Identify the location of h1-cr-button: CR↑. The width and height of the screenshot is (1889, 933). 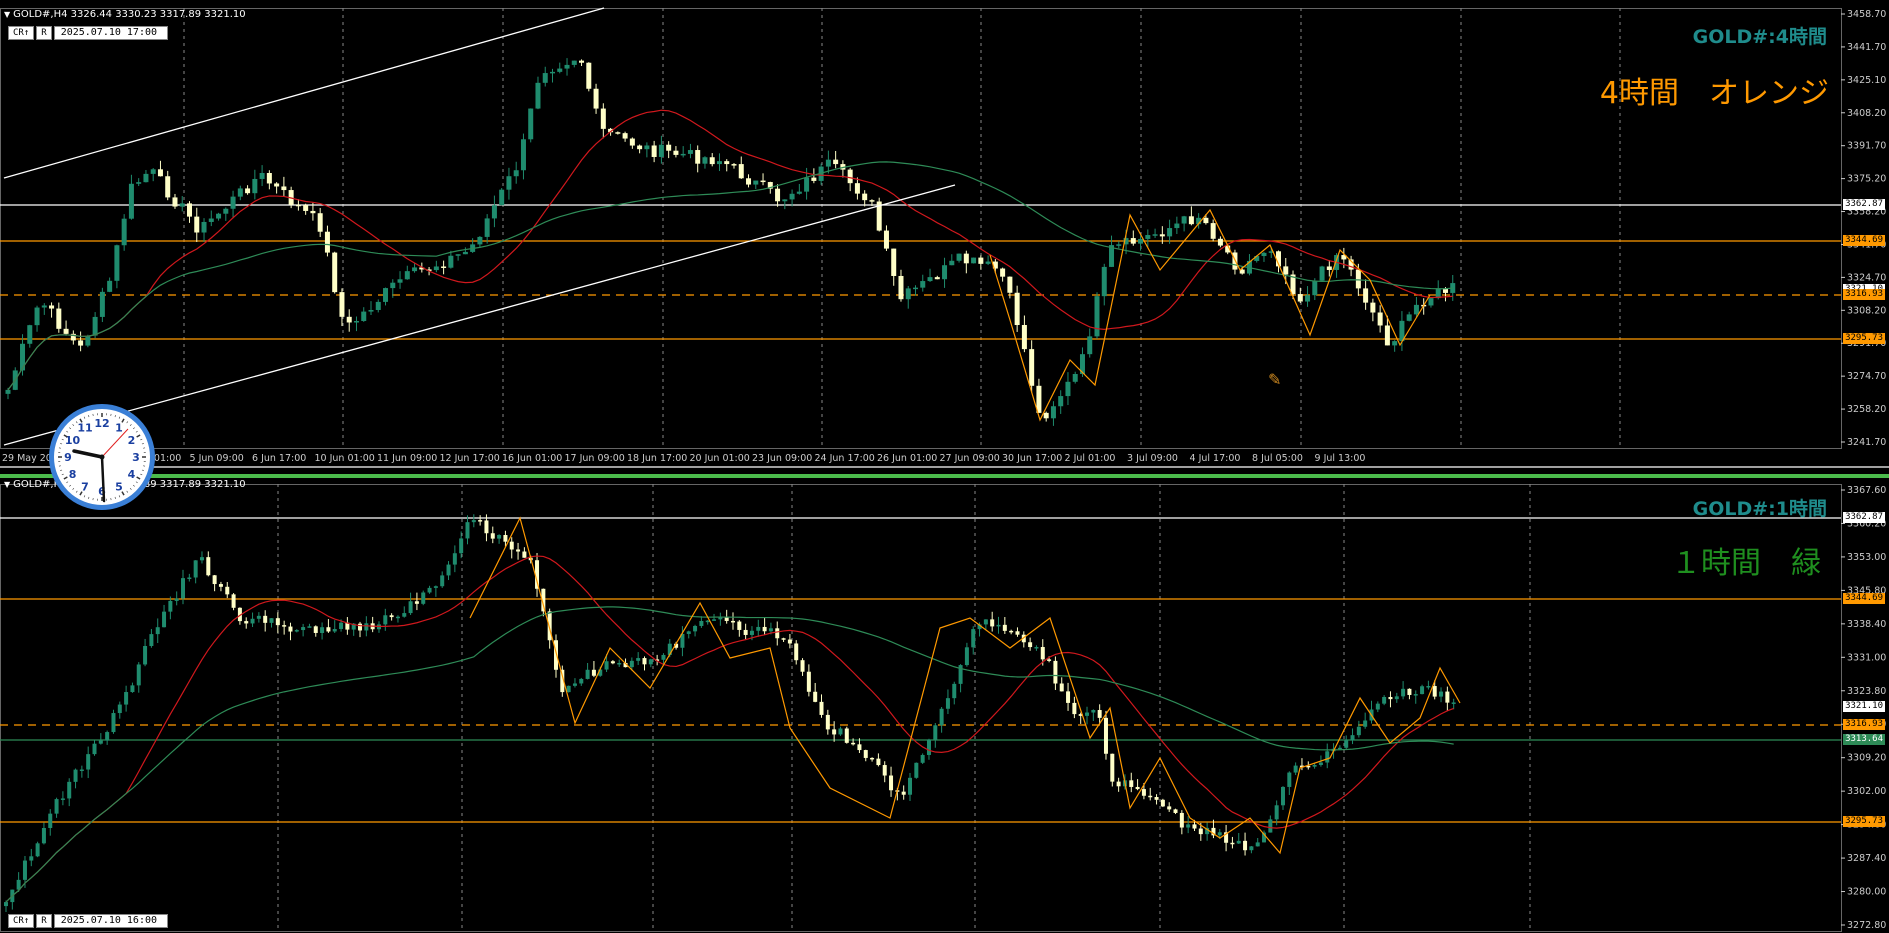
(21, 921).